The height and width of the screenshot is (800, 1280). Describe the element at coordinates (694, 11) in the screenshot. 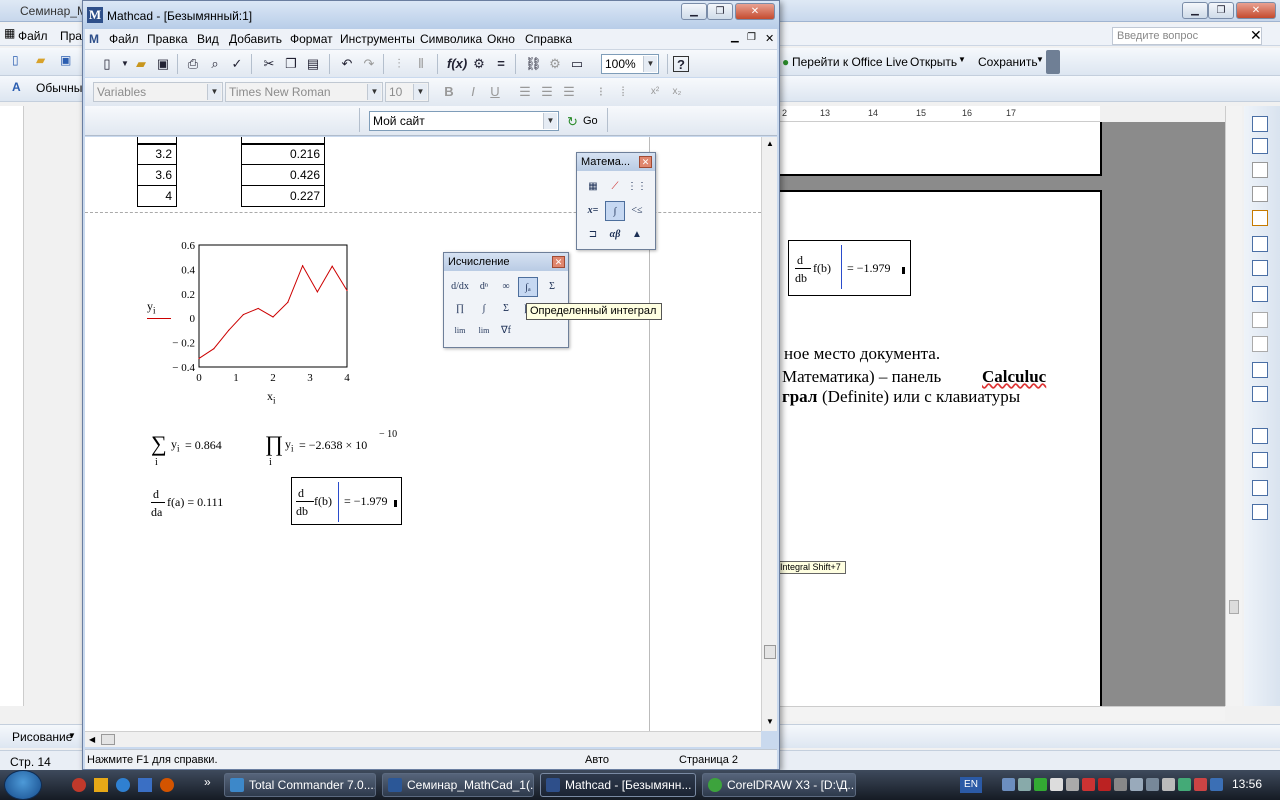

I see `mathcad-minimize-button: ▁` at that location.